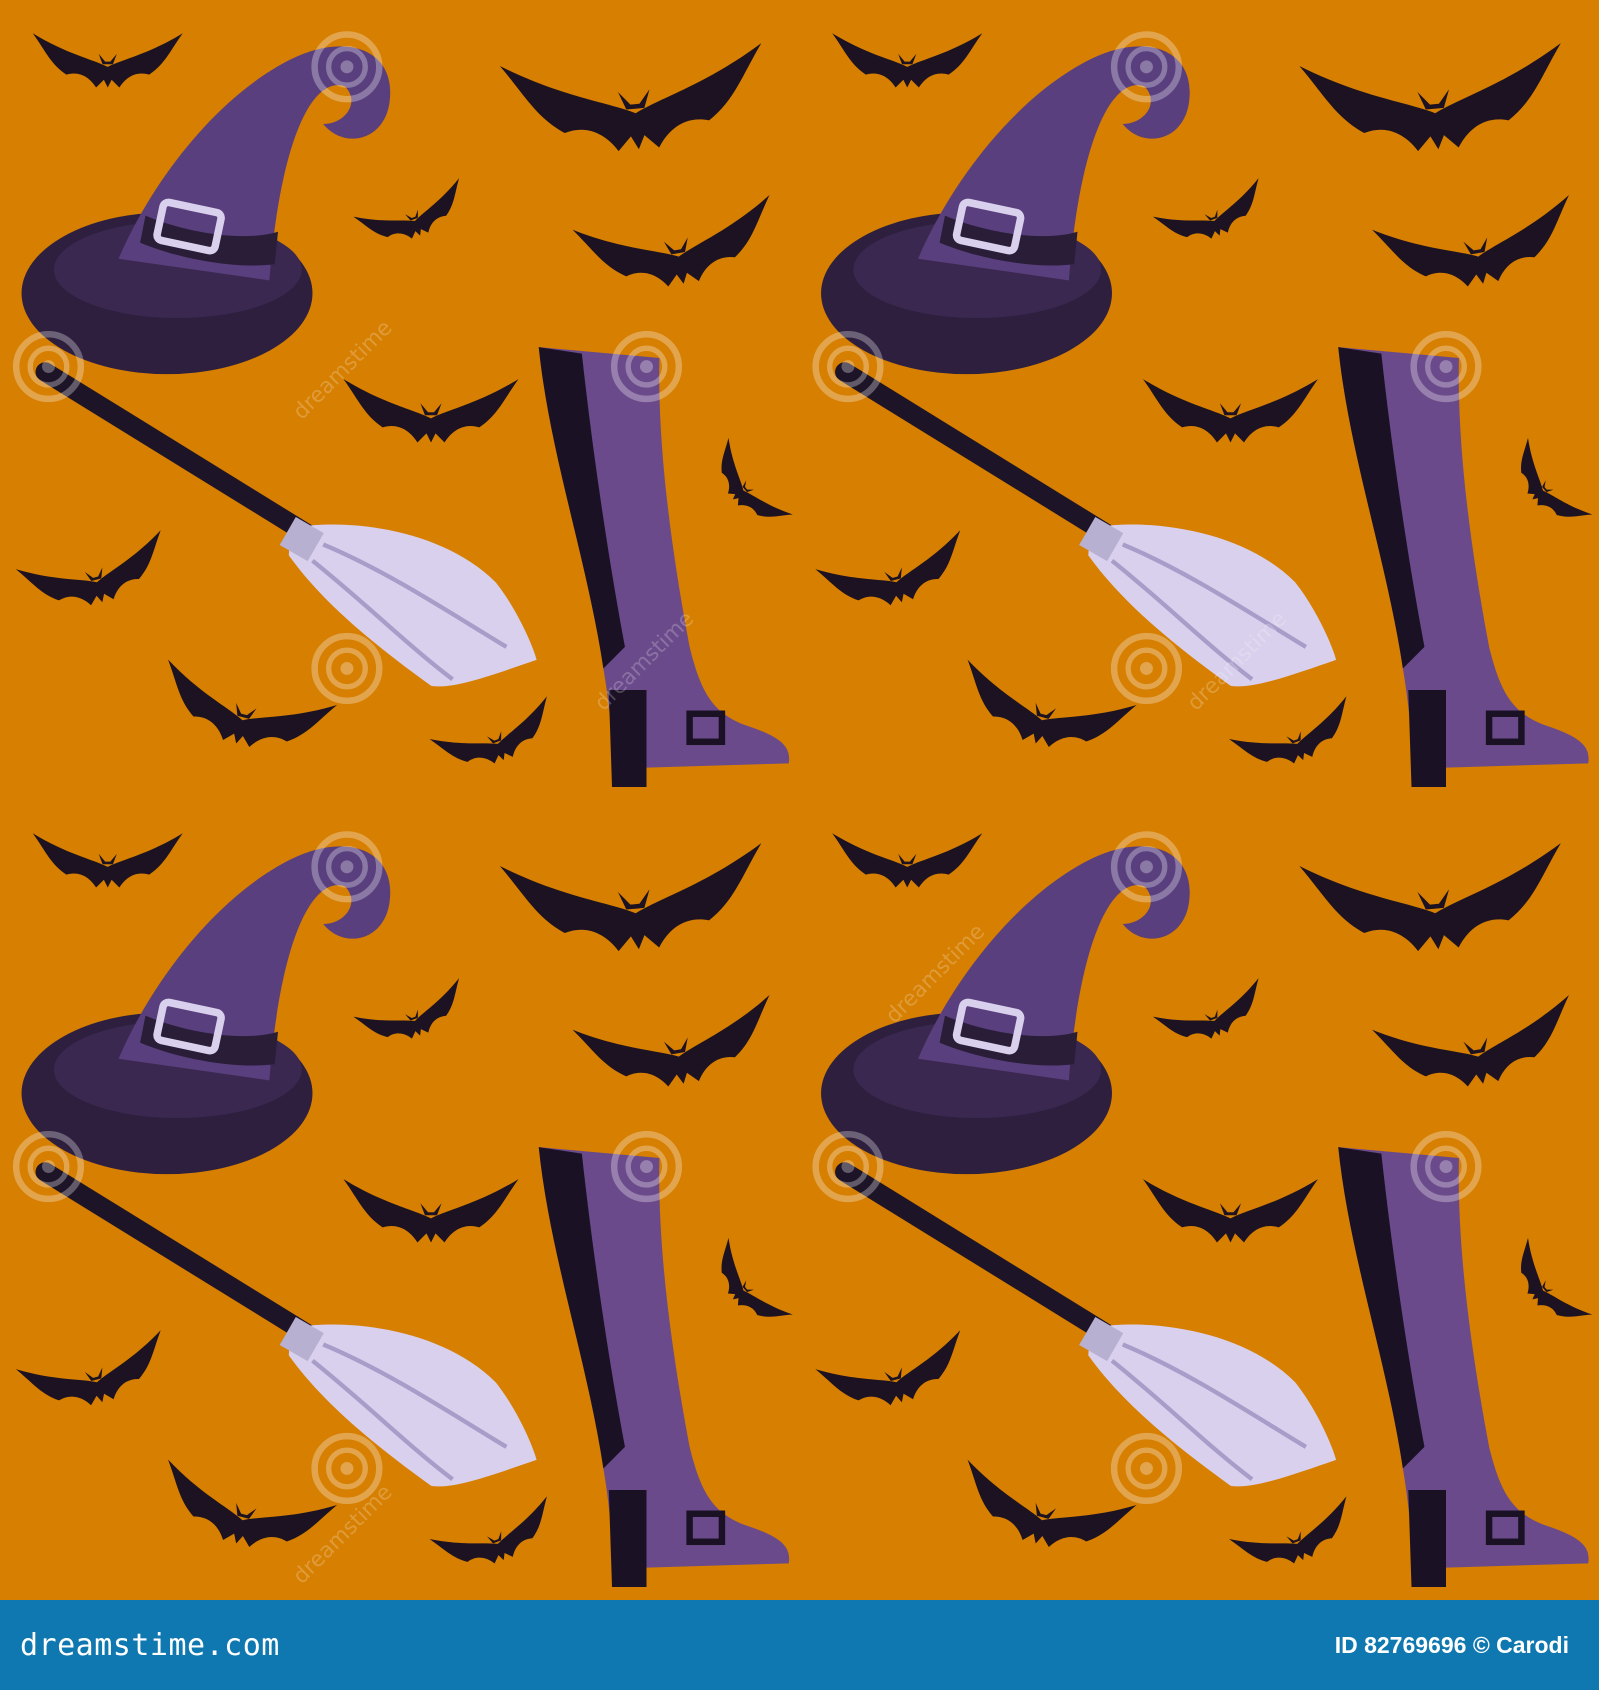 The image size is (1599, 1690). What do you see at coordinates (150, 1645) in the screenshot?
I see `dreamstime-logo: dreamstime.com` at bounding box center [150, 1645].